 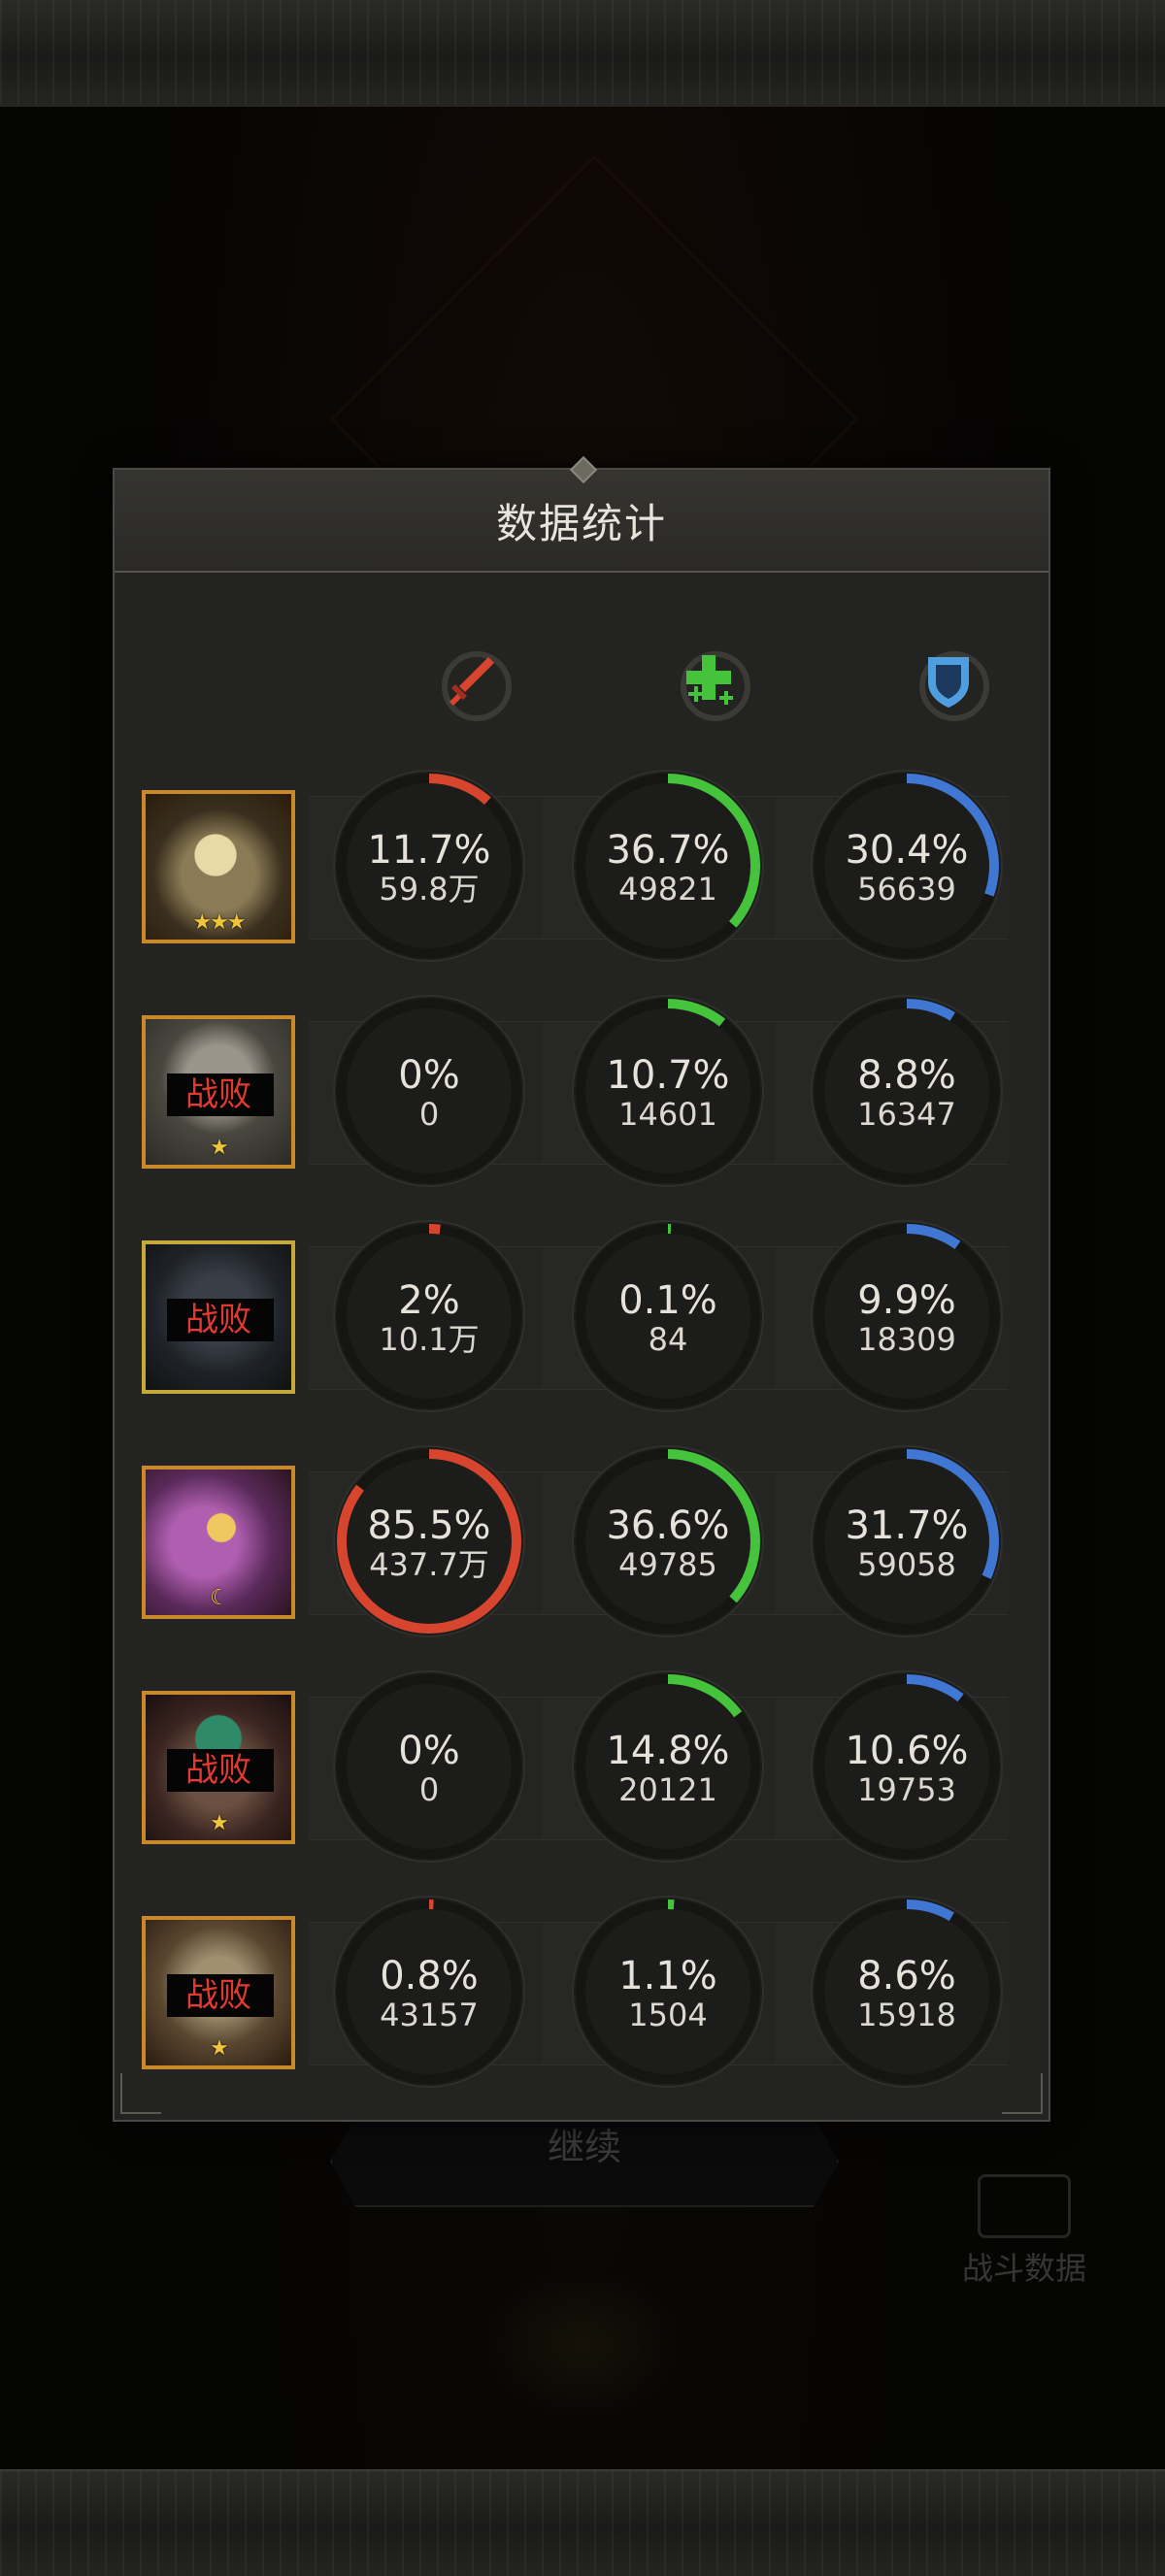 What do you see at coordinates (907, 1751) in the screenshot?
I see `shield-percent: 10.6%` at bounding box center [907, 1751].